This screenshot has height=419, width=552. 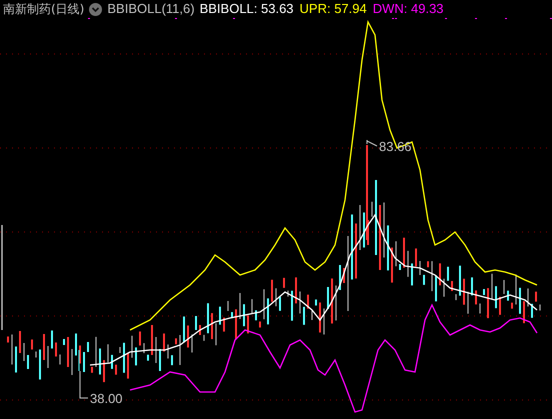 What do you see at coordinates (106, 398) in the screenshot?
I see `price-label: 38.00` at bounding box center [106, 398].